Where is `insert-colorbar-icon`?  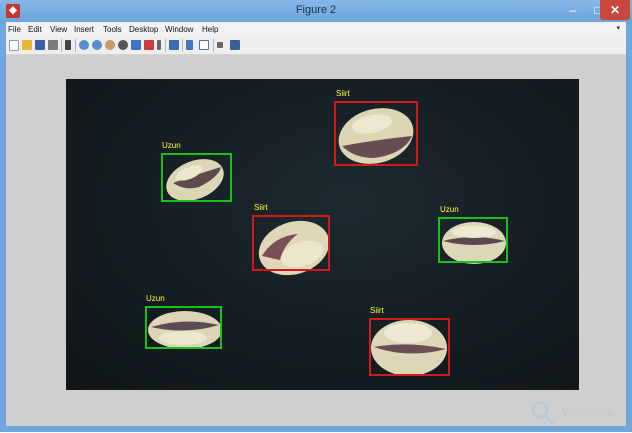
insert-colorbar-icon is located at coordinates (189, 45).